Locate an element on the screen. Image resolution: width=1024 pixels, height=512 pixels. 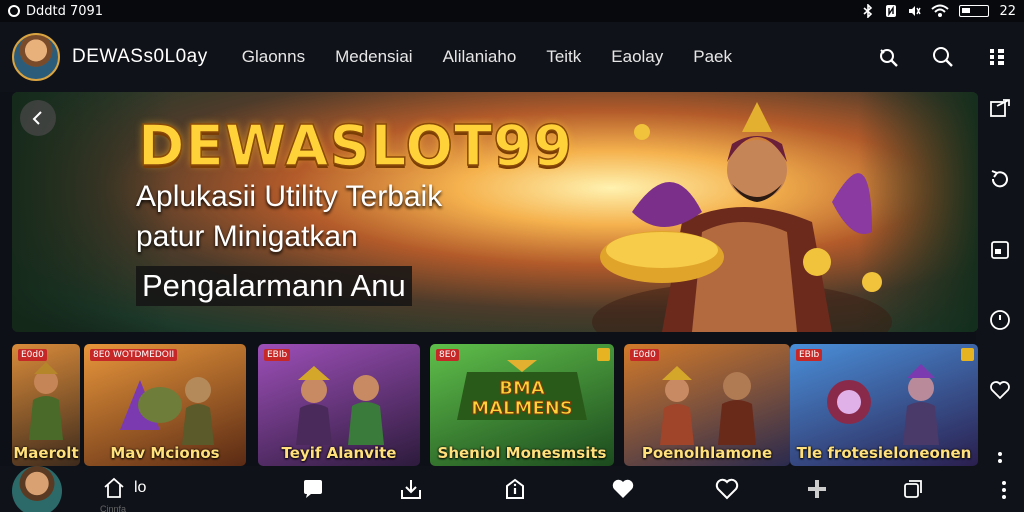
game-card: 8E0 BMA MALMENS Sheniol Monesmsits is located at coordinates (522, 405).